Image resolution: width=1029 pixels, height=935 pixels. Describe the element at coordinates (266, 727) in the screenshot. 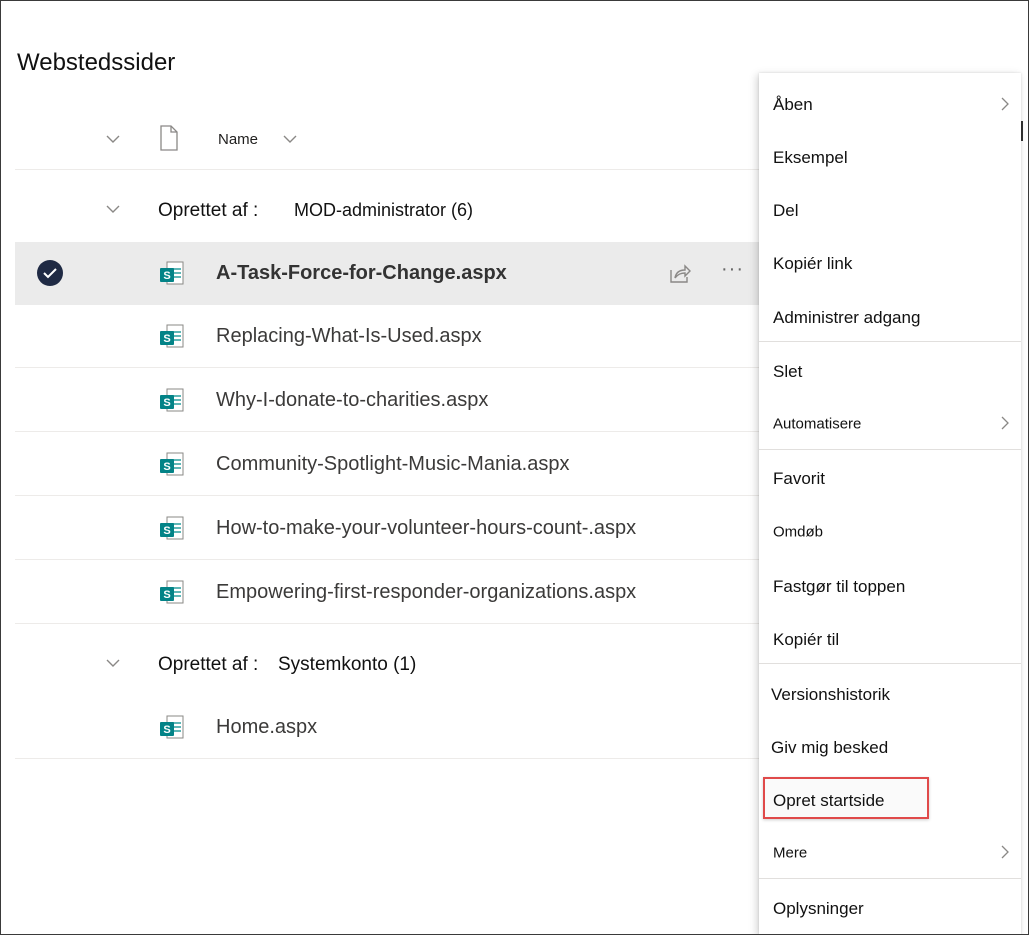

I see `file-name-link: Home.aspx` at that location.